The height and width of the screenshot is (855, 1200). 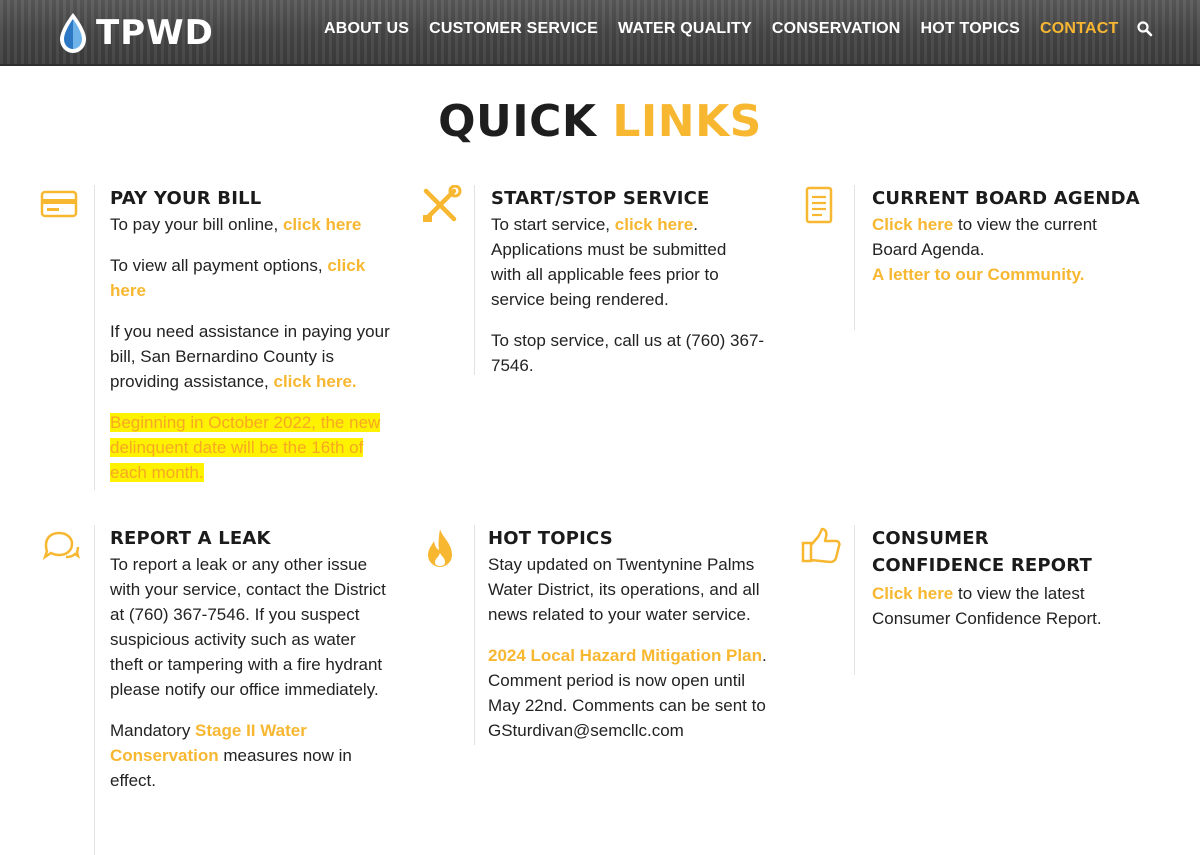 I want to click on community-letter-text: A letter to our Community., so click(x=1027, y=274).